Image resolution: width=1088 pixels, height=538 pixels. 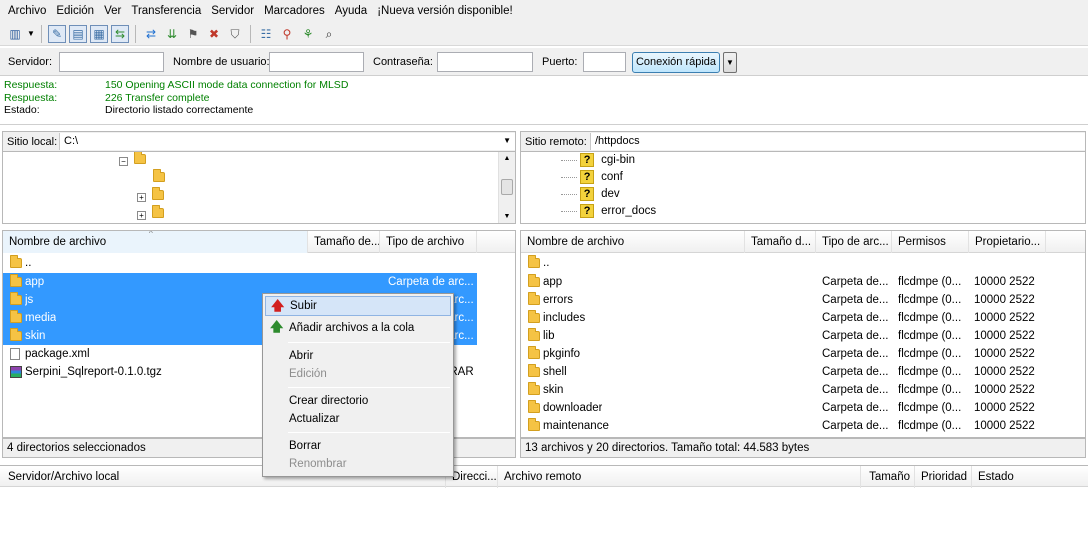 What do you see at coordinates (27, 11) in the screenshot?
I see `menu-archivo: Archivo` at bounding box center [27, 11].